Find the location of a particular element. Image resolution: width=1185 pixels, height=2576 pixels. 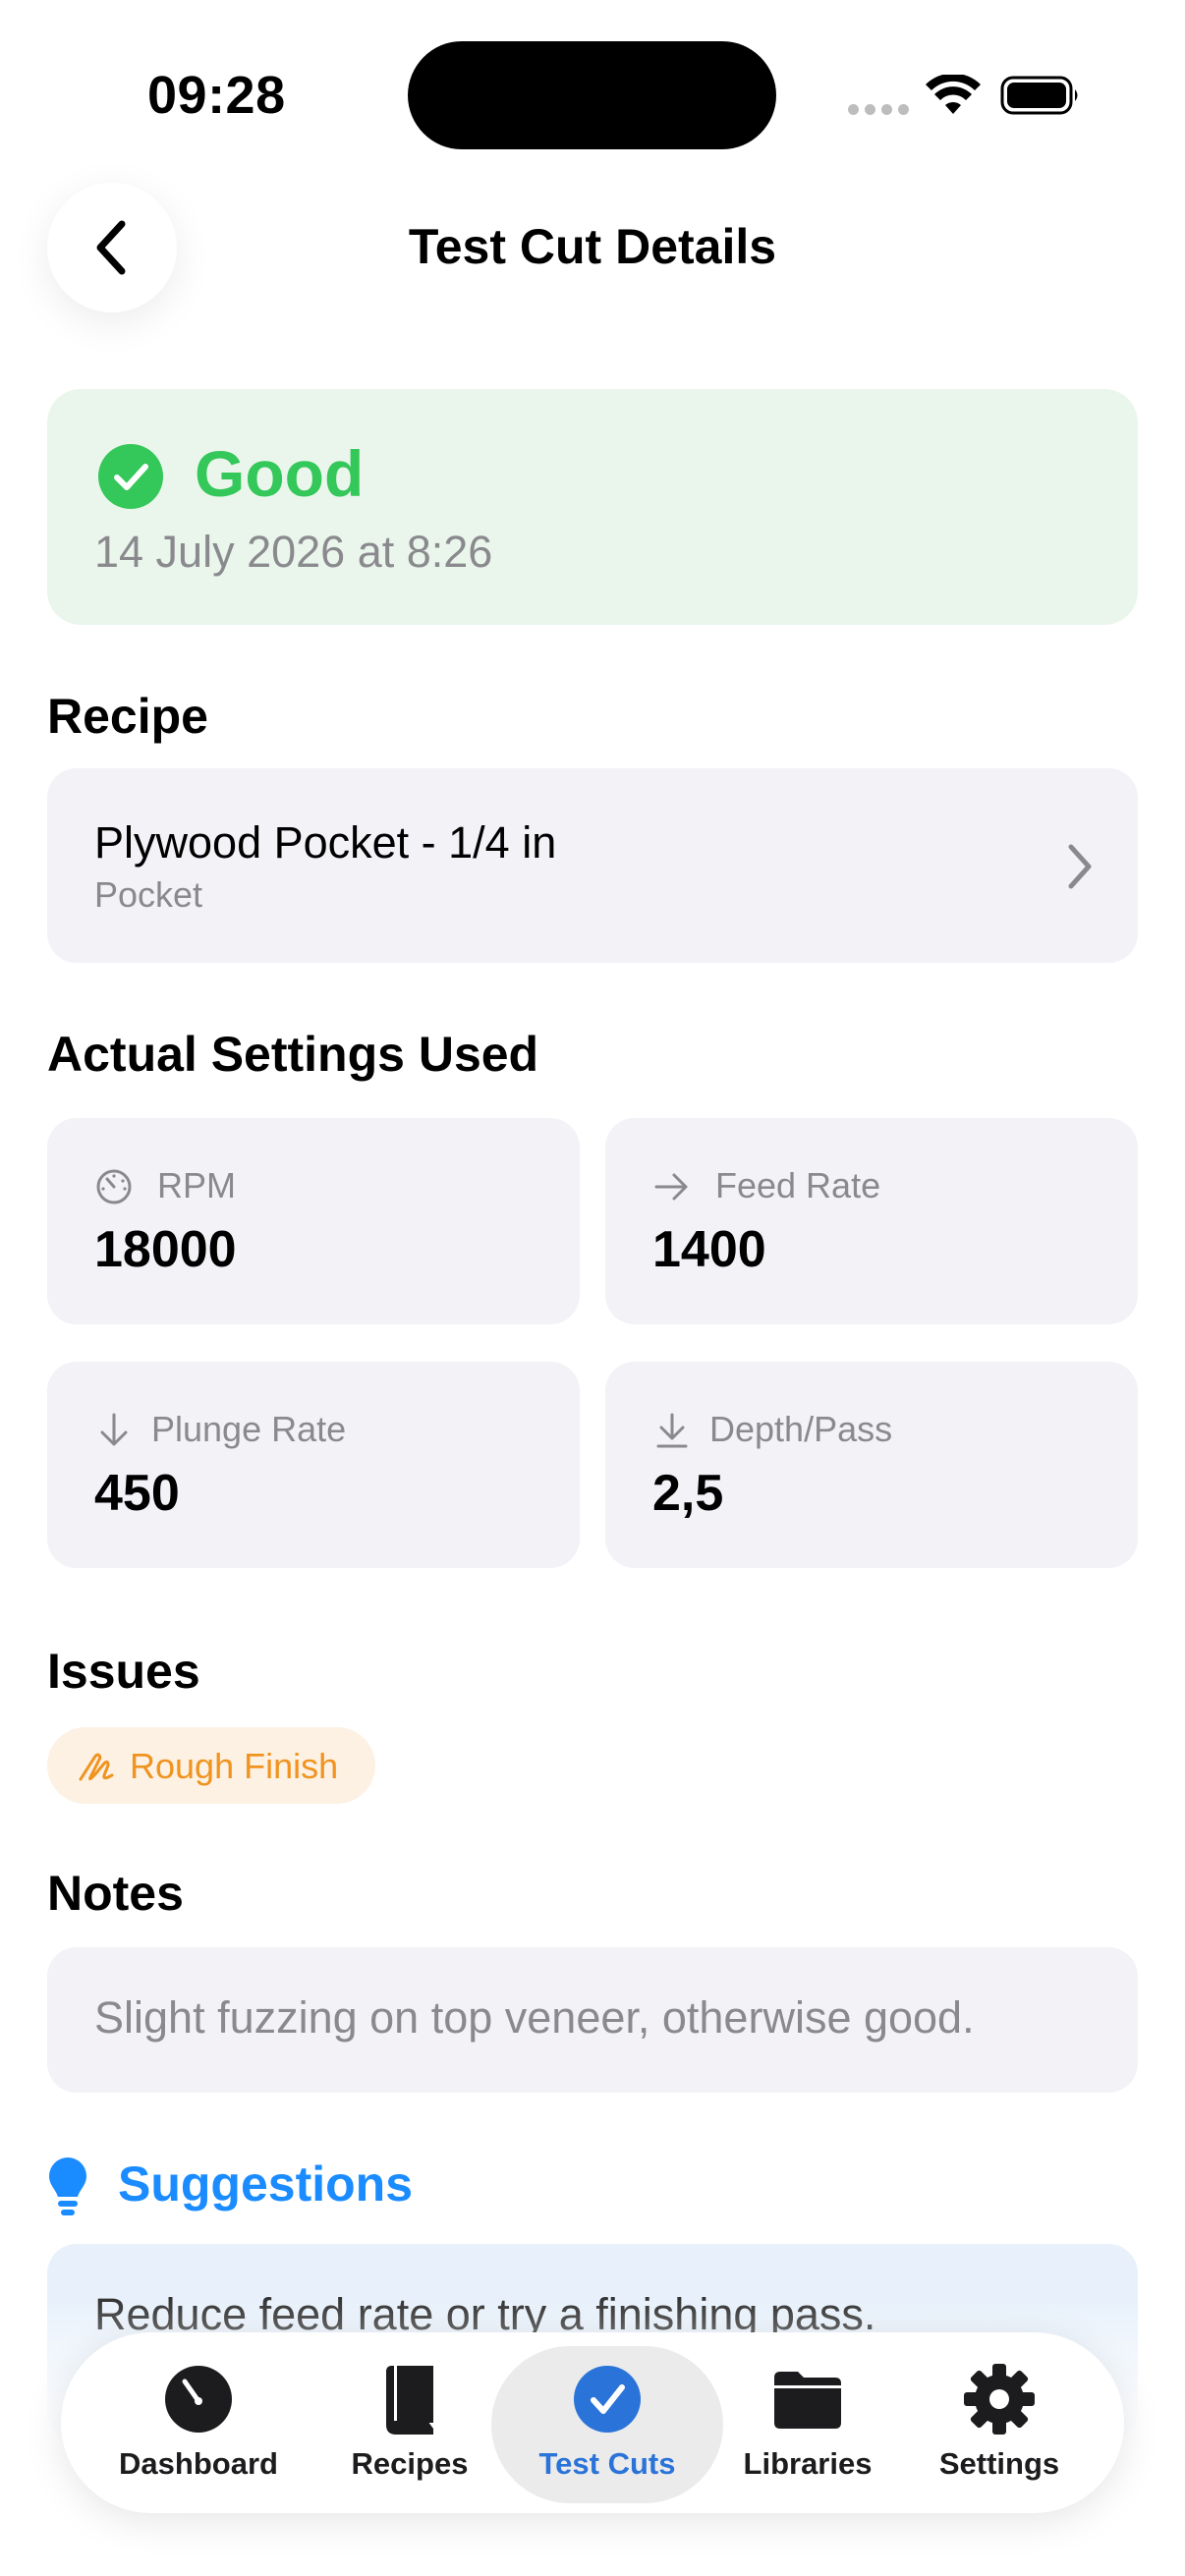

issues-section-title: Issues is located at coordinates (124, 1671).